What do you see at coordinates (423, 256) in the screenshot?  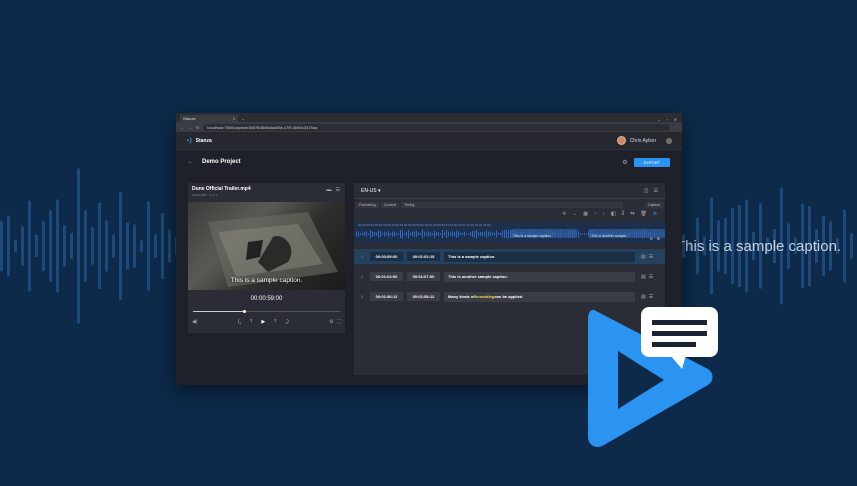 I see `end-time-field: 00:01:02:15` at bounding box center [423, 256].